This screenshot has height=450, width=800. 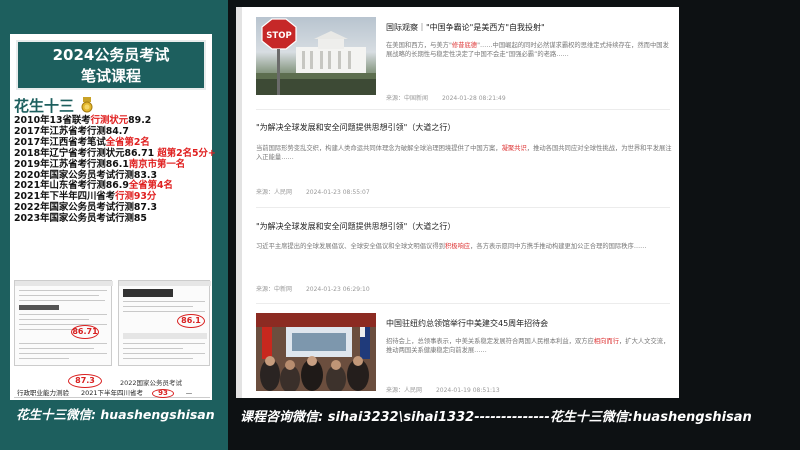 I want to click on promo-title: 2024公务员考试 笔试课程, so click(x=111, y=65).